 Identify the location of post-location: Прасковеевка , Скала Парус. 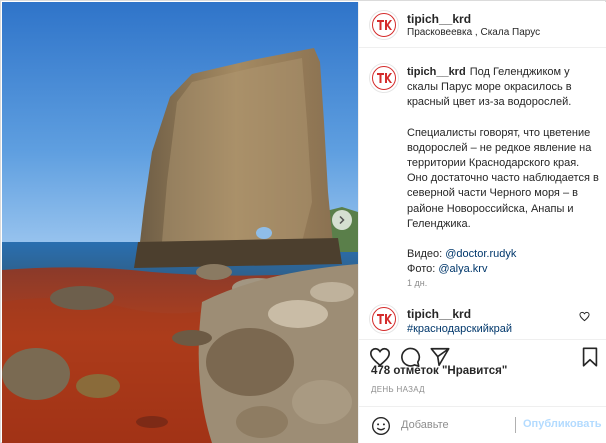
(473, 32).